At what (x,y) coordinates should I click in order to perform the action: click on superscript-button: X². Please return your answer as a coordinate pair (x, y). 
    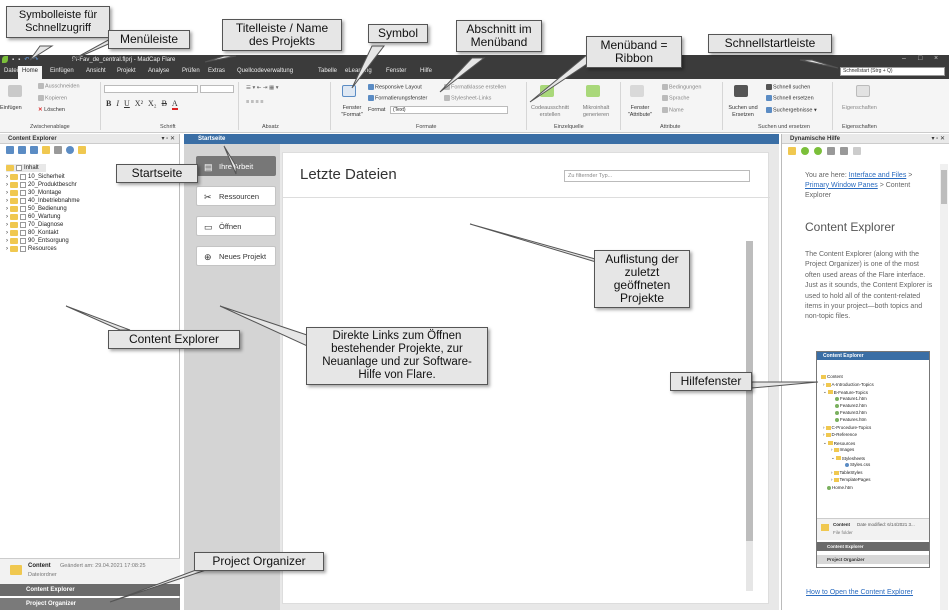
    Looking at the image, I should click on (139, 104).